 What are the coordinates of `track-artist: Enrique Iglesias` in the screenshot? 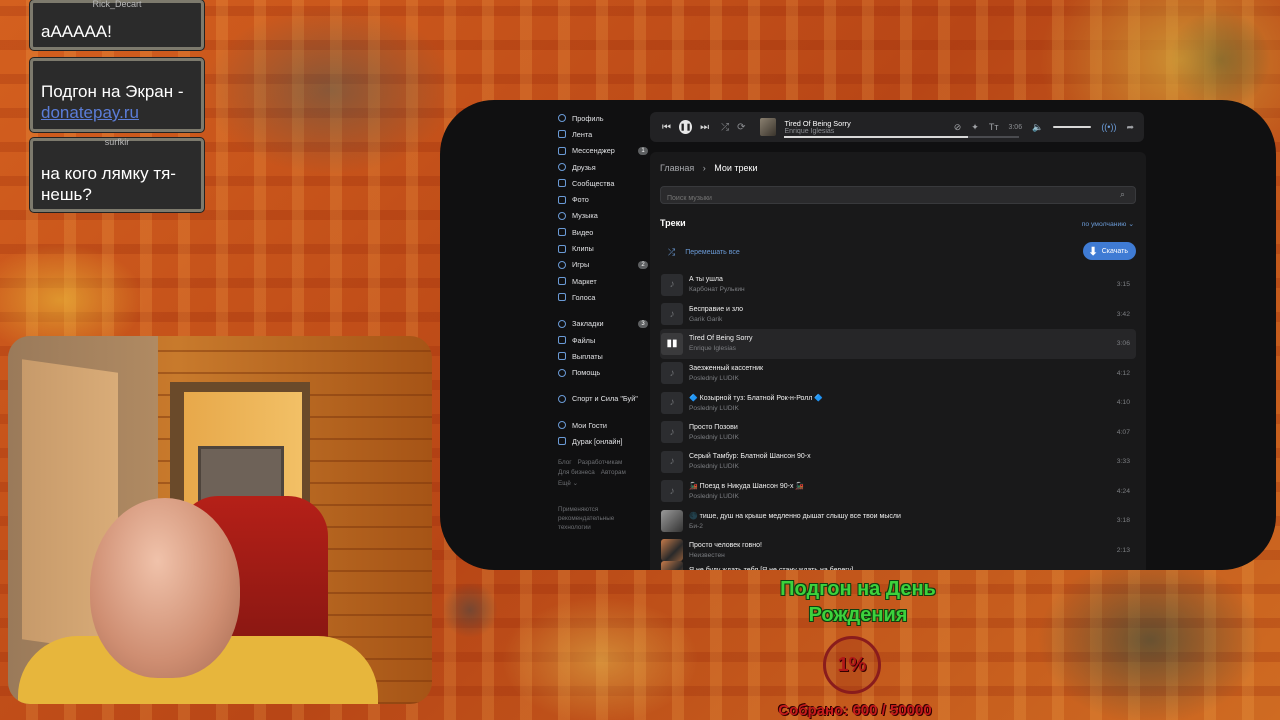 It's located at (721, 348).